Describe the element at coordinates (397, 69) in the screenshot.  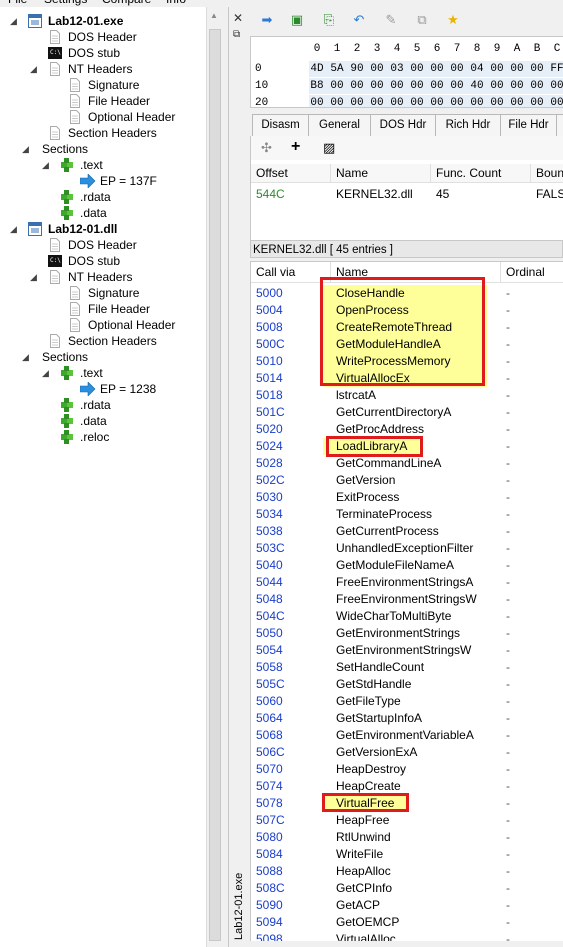
I see `hex-byte: 03` at that location.